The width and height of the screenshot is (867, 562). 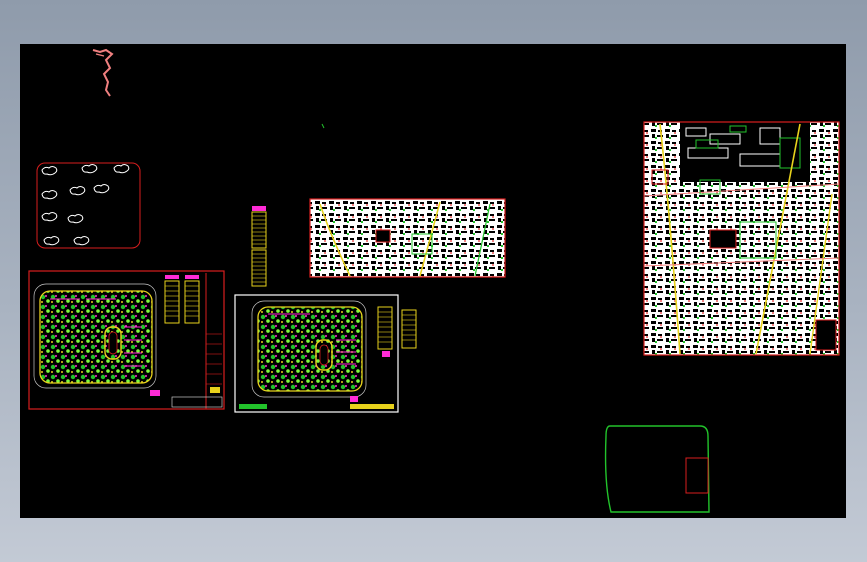 I want to click on area-table-strip, so click(x=259, y=246).